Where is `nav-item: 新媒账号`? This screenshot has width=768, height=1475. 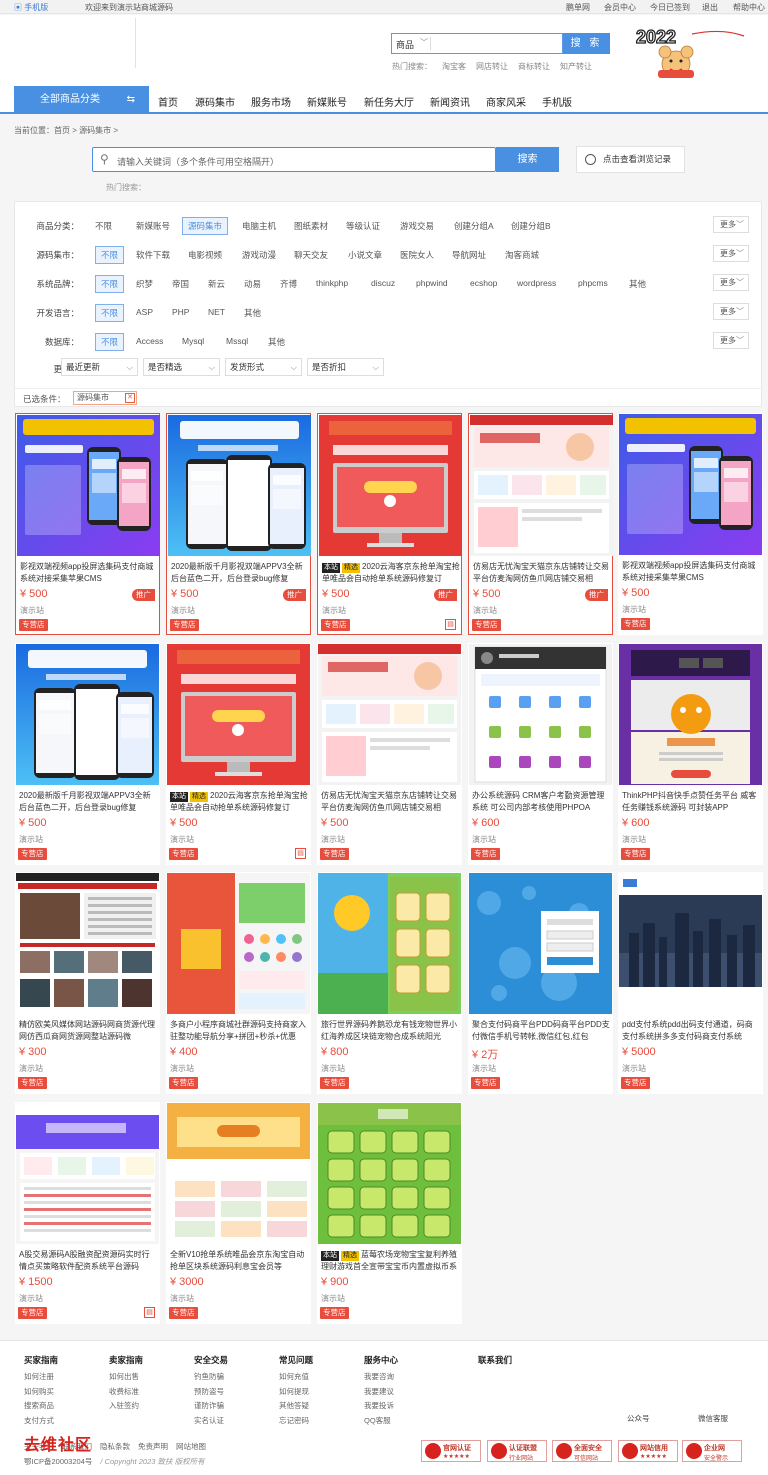 nav-item: 新媒账号 is located at coordinates (327, 101).